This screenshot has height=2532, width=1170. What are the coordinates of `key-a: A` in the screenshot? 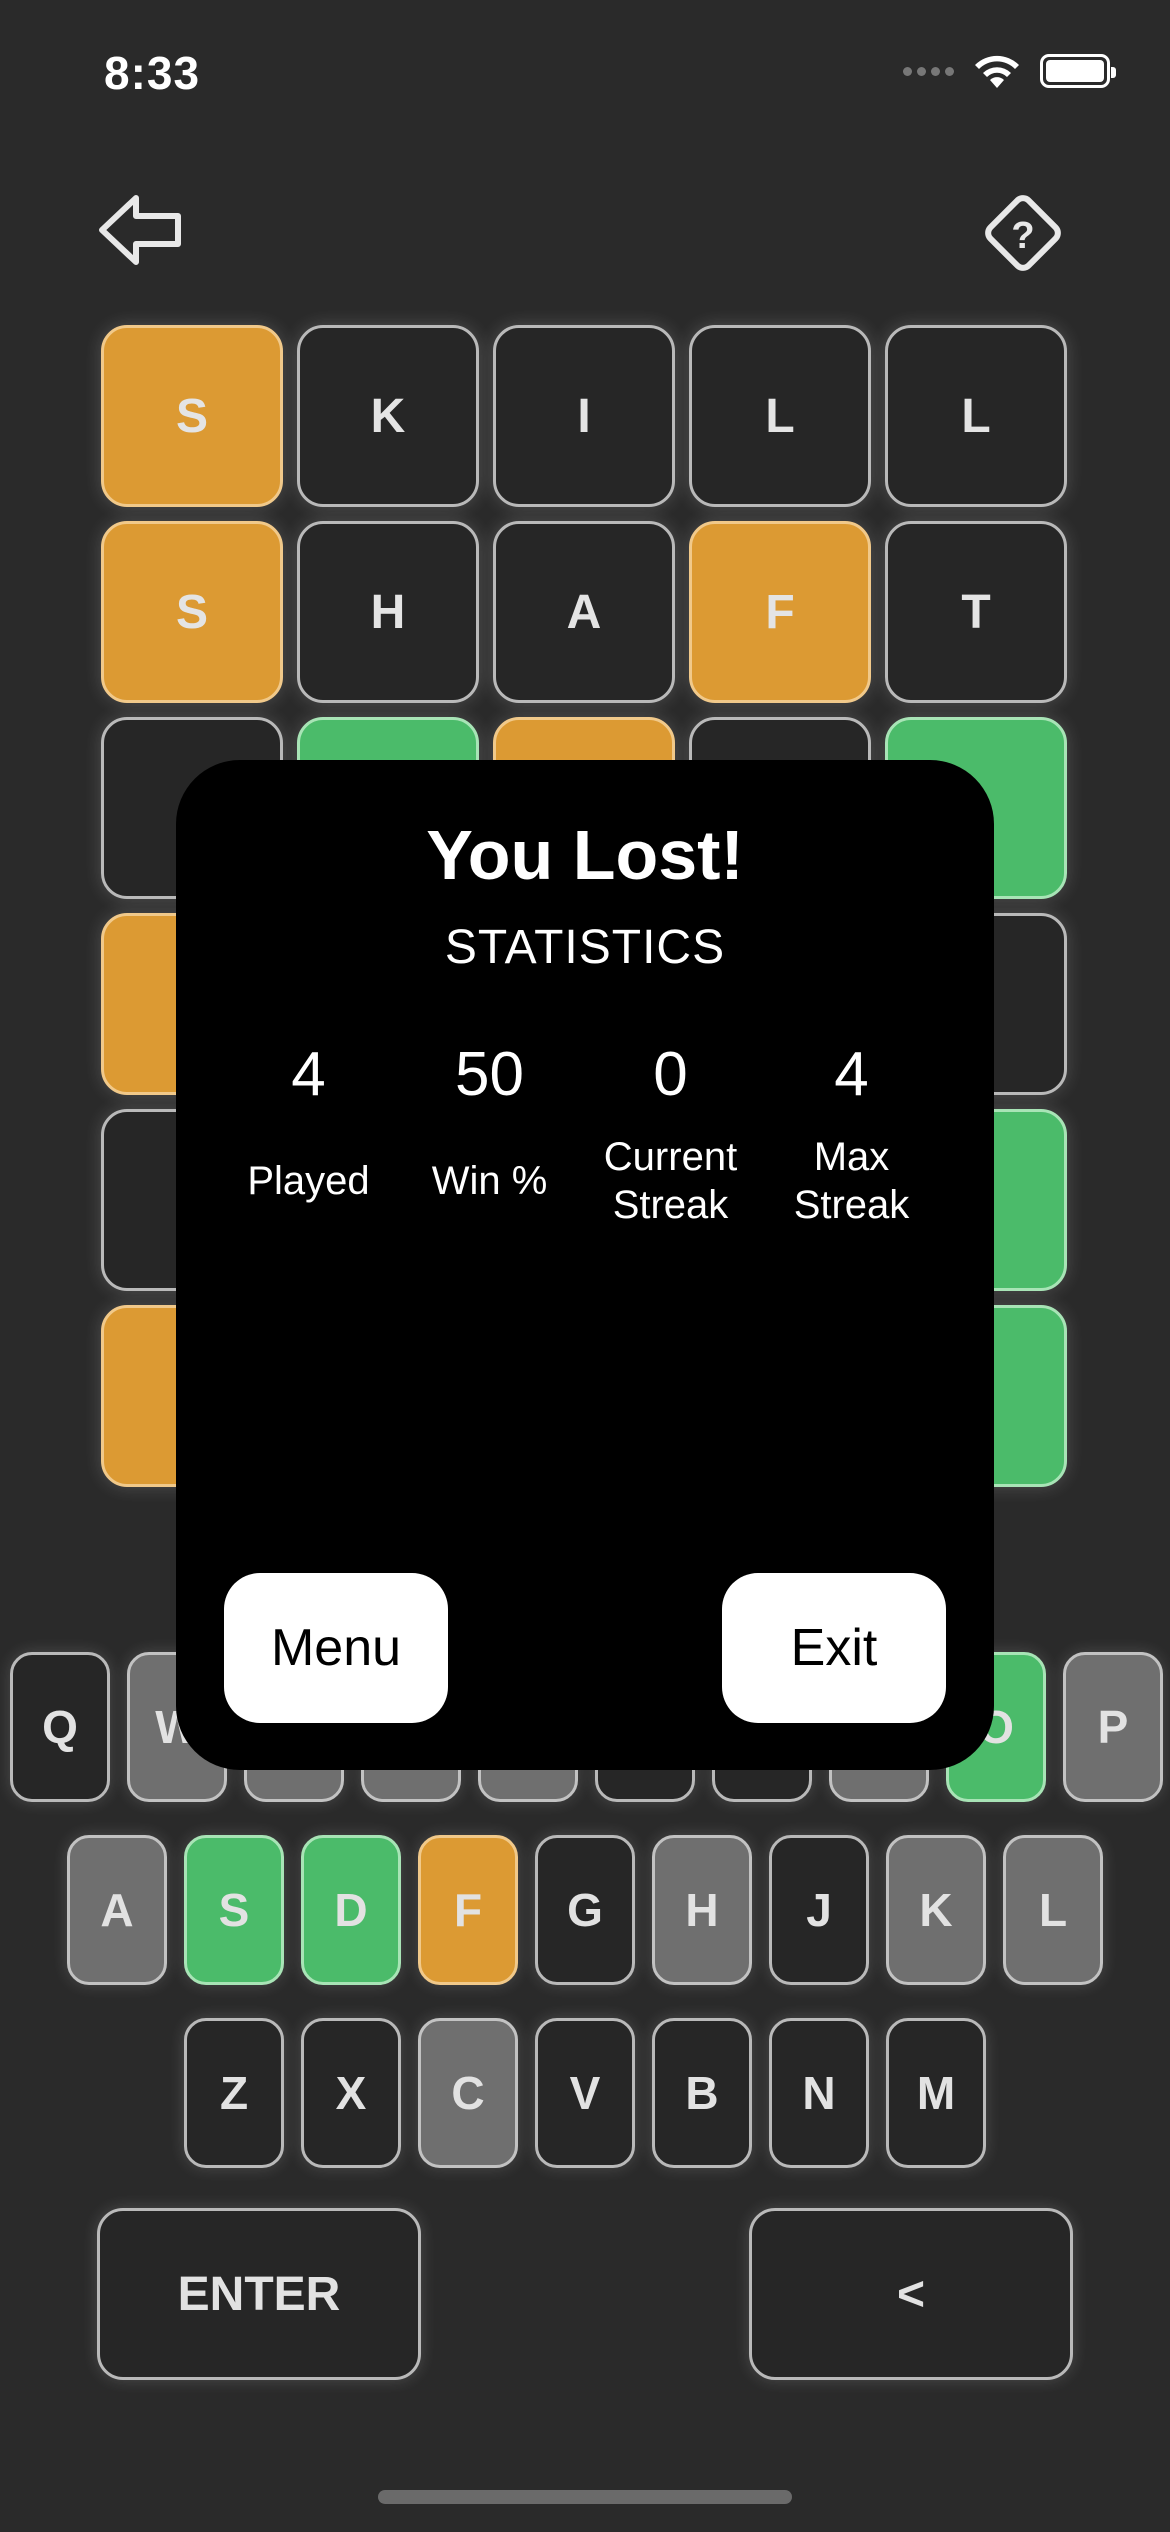 It's located at (117, 1910).